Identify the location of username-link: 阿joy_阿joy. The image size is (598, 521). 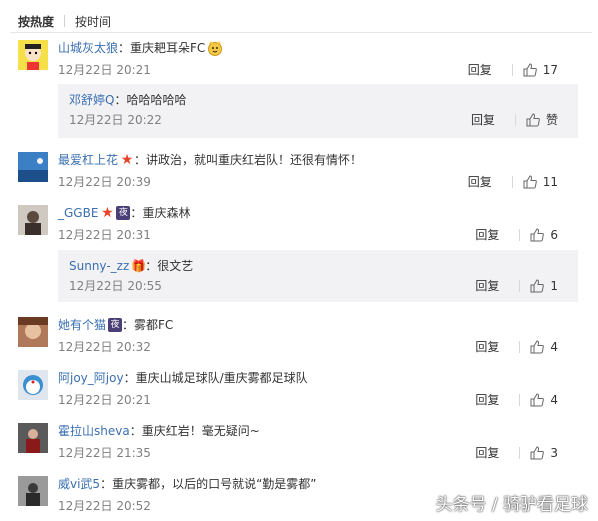
(91, 378).